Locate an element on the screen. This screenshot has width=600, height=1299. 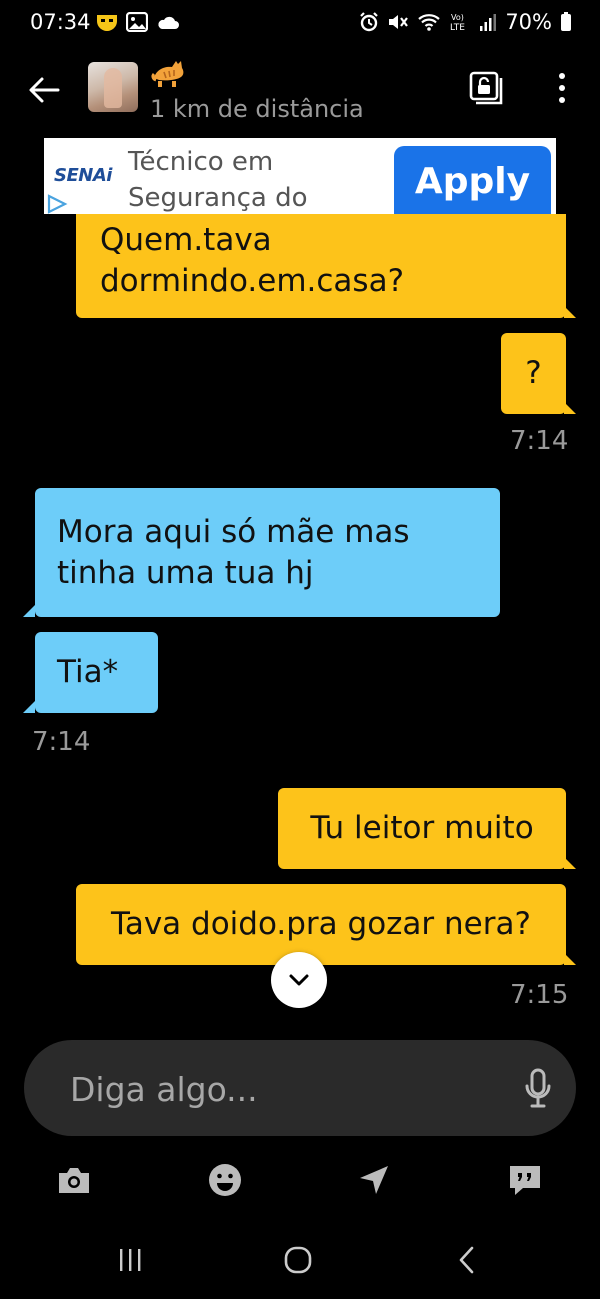
message-bubble-received: Tia* is located at coordinates (96, 672).